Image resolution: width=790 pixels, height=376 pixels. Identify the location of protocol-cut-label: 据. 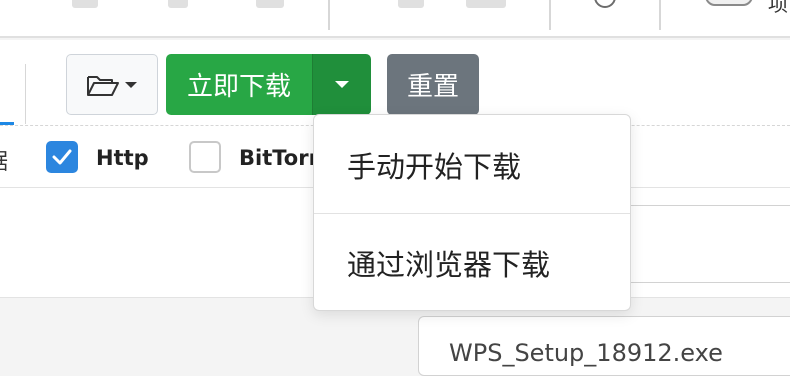
(4, 160).